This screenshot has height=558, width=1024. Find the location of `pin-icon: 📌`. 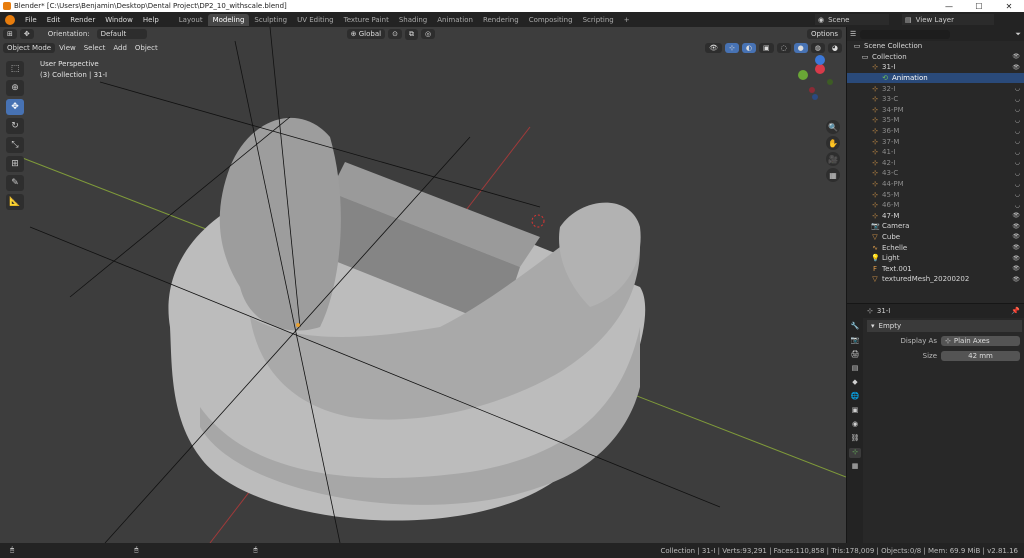

pin-icon: 📌 is located at coordinates (1015, 311).